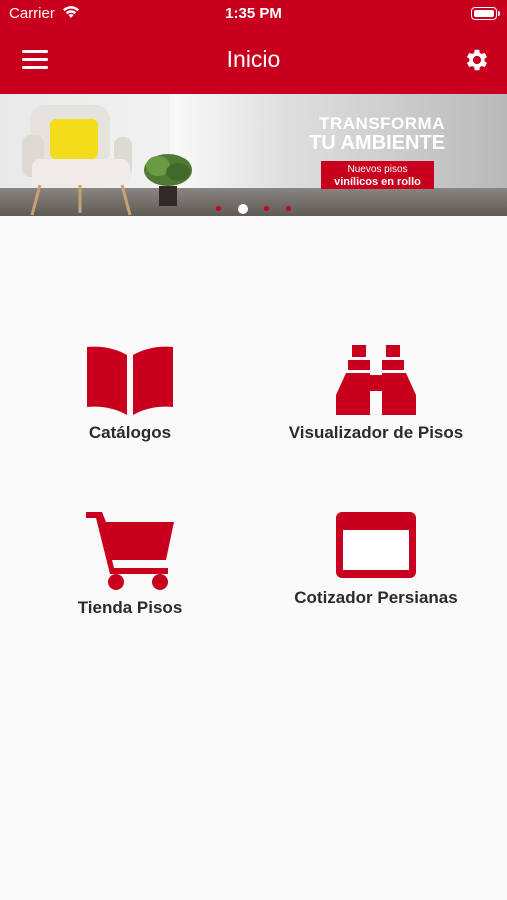 The width and height of the screenshot is (507, 900). I want to click on app-header: Carrier 1:35 PM Inicio, so click(253, 47).